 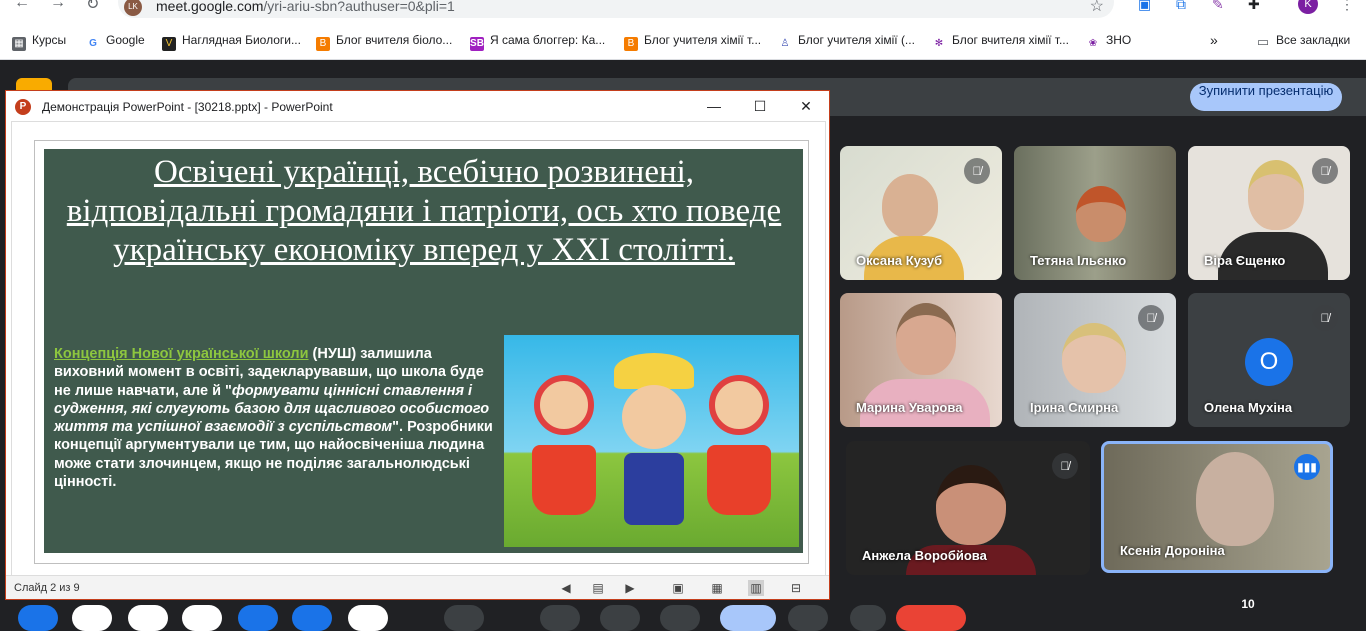 What do you see at coordinates (58, 6) in the screenshot?
I see `forward-arrow-icon: →` at bounding box center [58, 6].